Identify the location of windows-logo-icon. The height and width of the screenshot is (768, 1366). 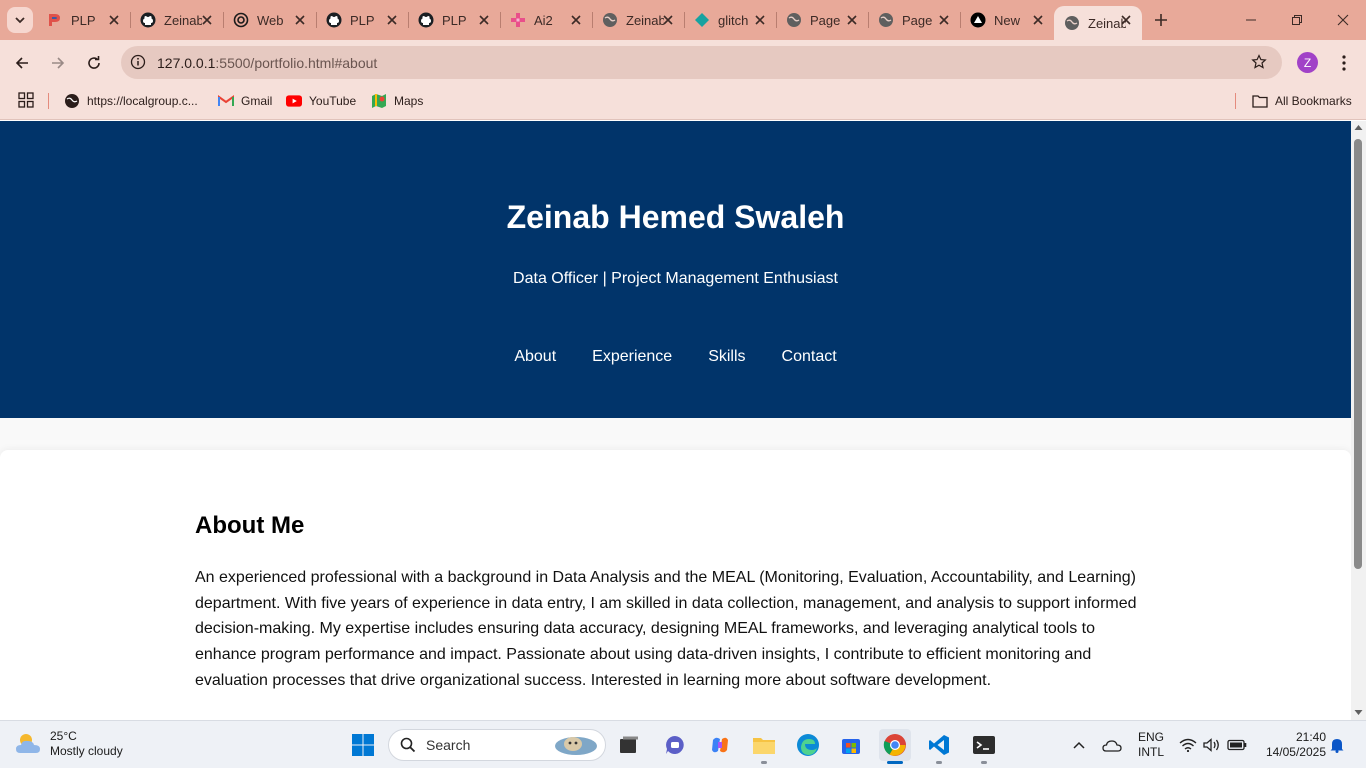
(363, 745).